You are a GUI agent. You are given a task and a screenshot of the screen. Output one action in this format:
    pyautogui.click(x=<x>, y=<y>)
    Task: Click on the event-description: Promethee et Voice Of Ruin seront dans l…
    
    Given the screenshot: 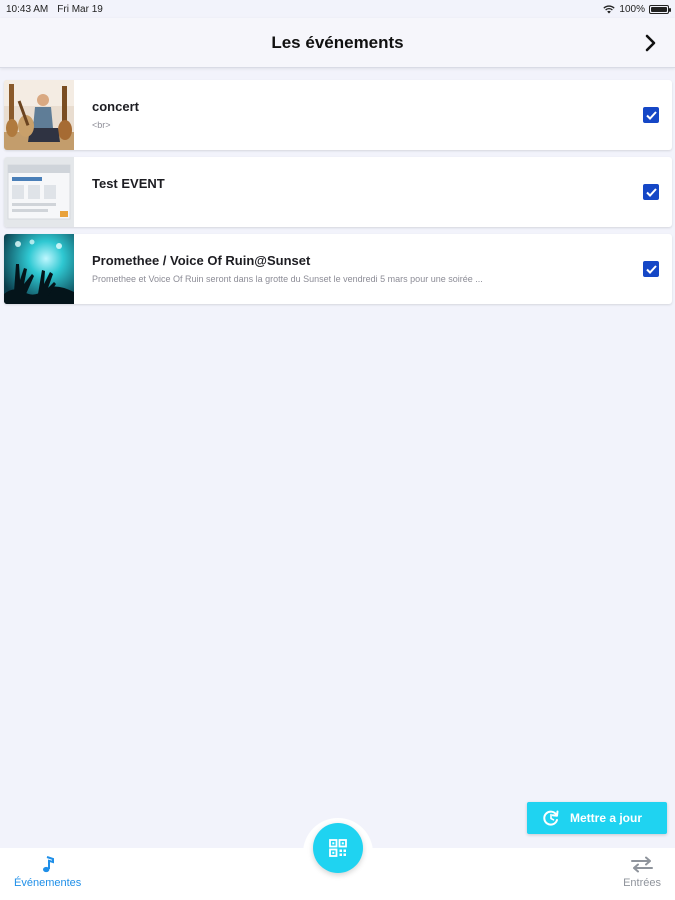 What is the action you would take?
    pyautogui.click(x=287, y=279)
    